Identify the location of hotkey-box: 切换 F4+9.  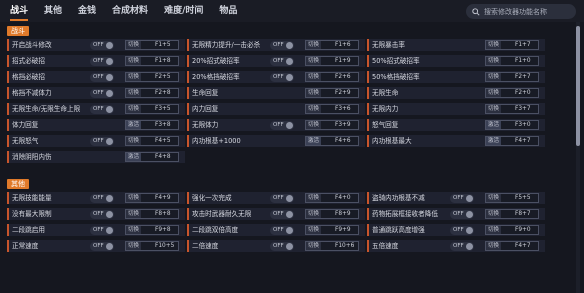
(152, 198).